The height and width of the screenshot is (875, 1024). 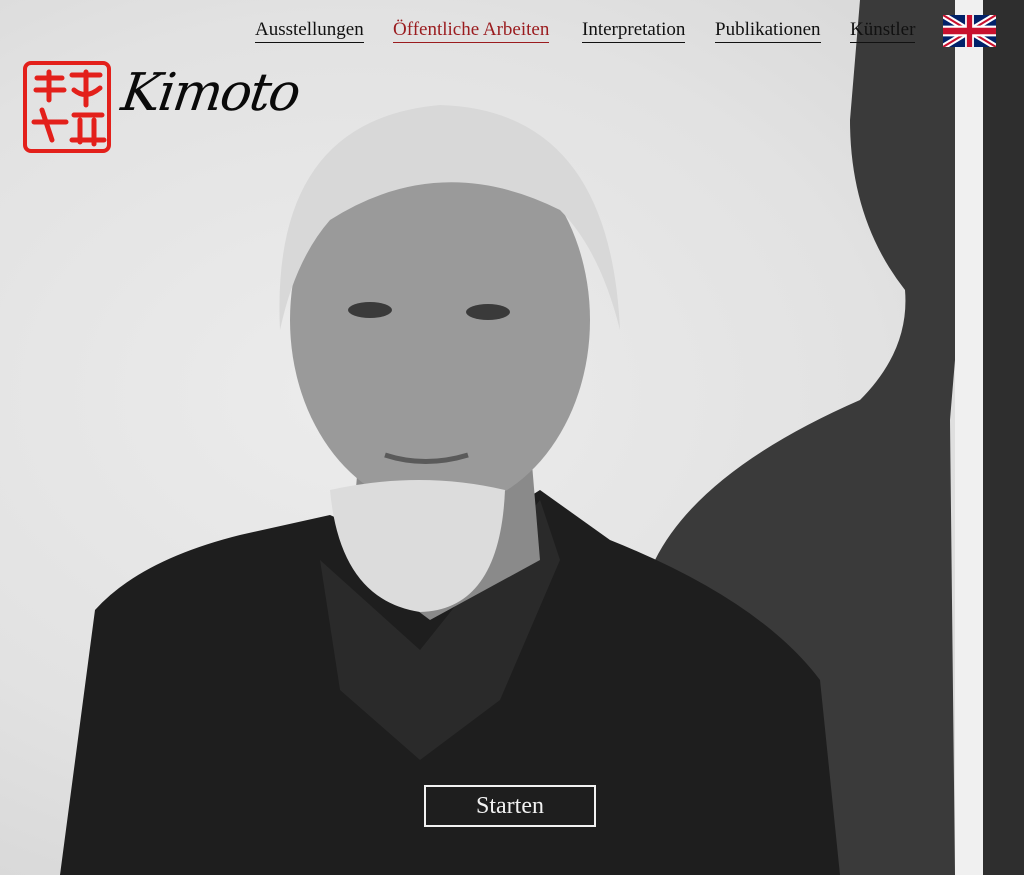 What do you see at coordinates (471, 30) in the screenshot?
I see `nav-item-oeffentliche-arbeiten: Öffentliche Arbeiten` at bounding box center [471, 30].